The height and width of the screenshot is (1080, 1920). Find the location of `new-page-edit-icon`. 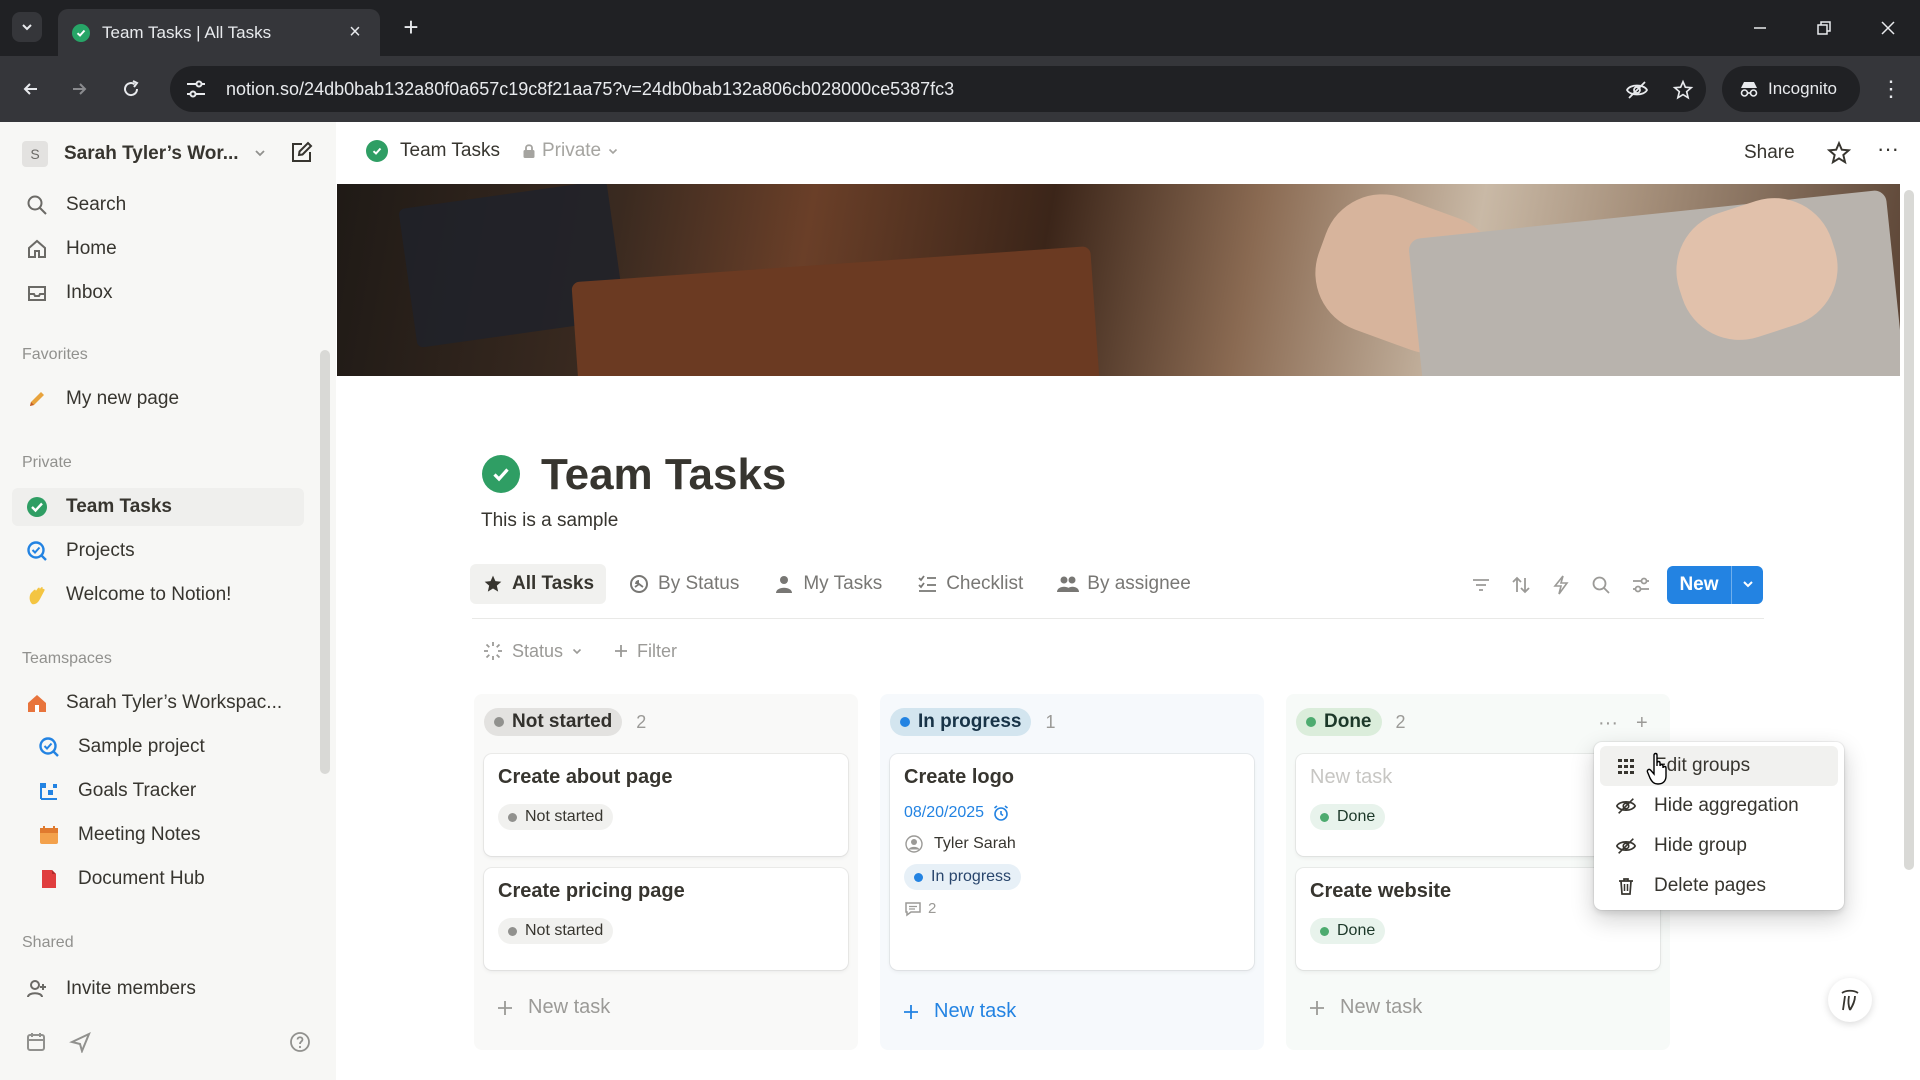

new-page-edit-icon is located at coordinates (302, 154).